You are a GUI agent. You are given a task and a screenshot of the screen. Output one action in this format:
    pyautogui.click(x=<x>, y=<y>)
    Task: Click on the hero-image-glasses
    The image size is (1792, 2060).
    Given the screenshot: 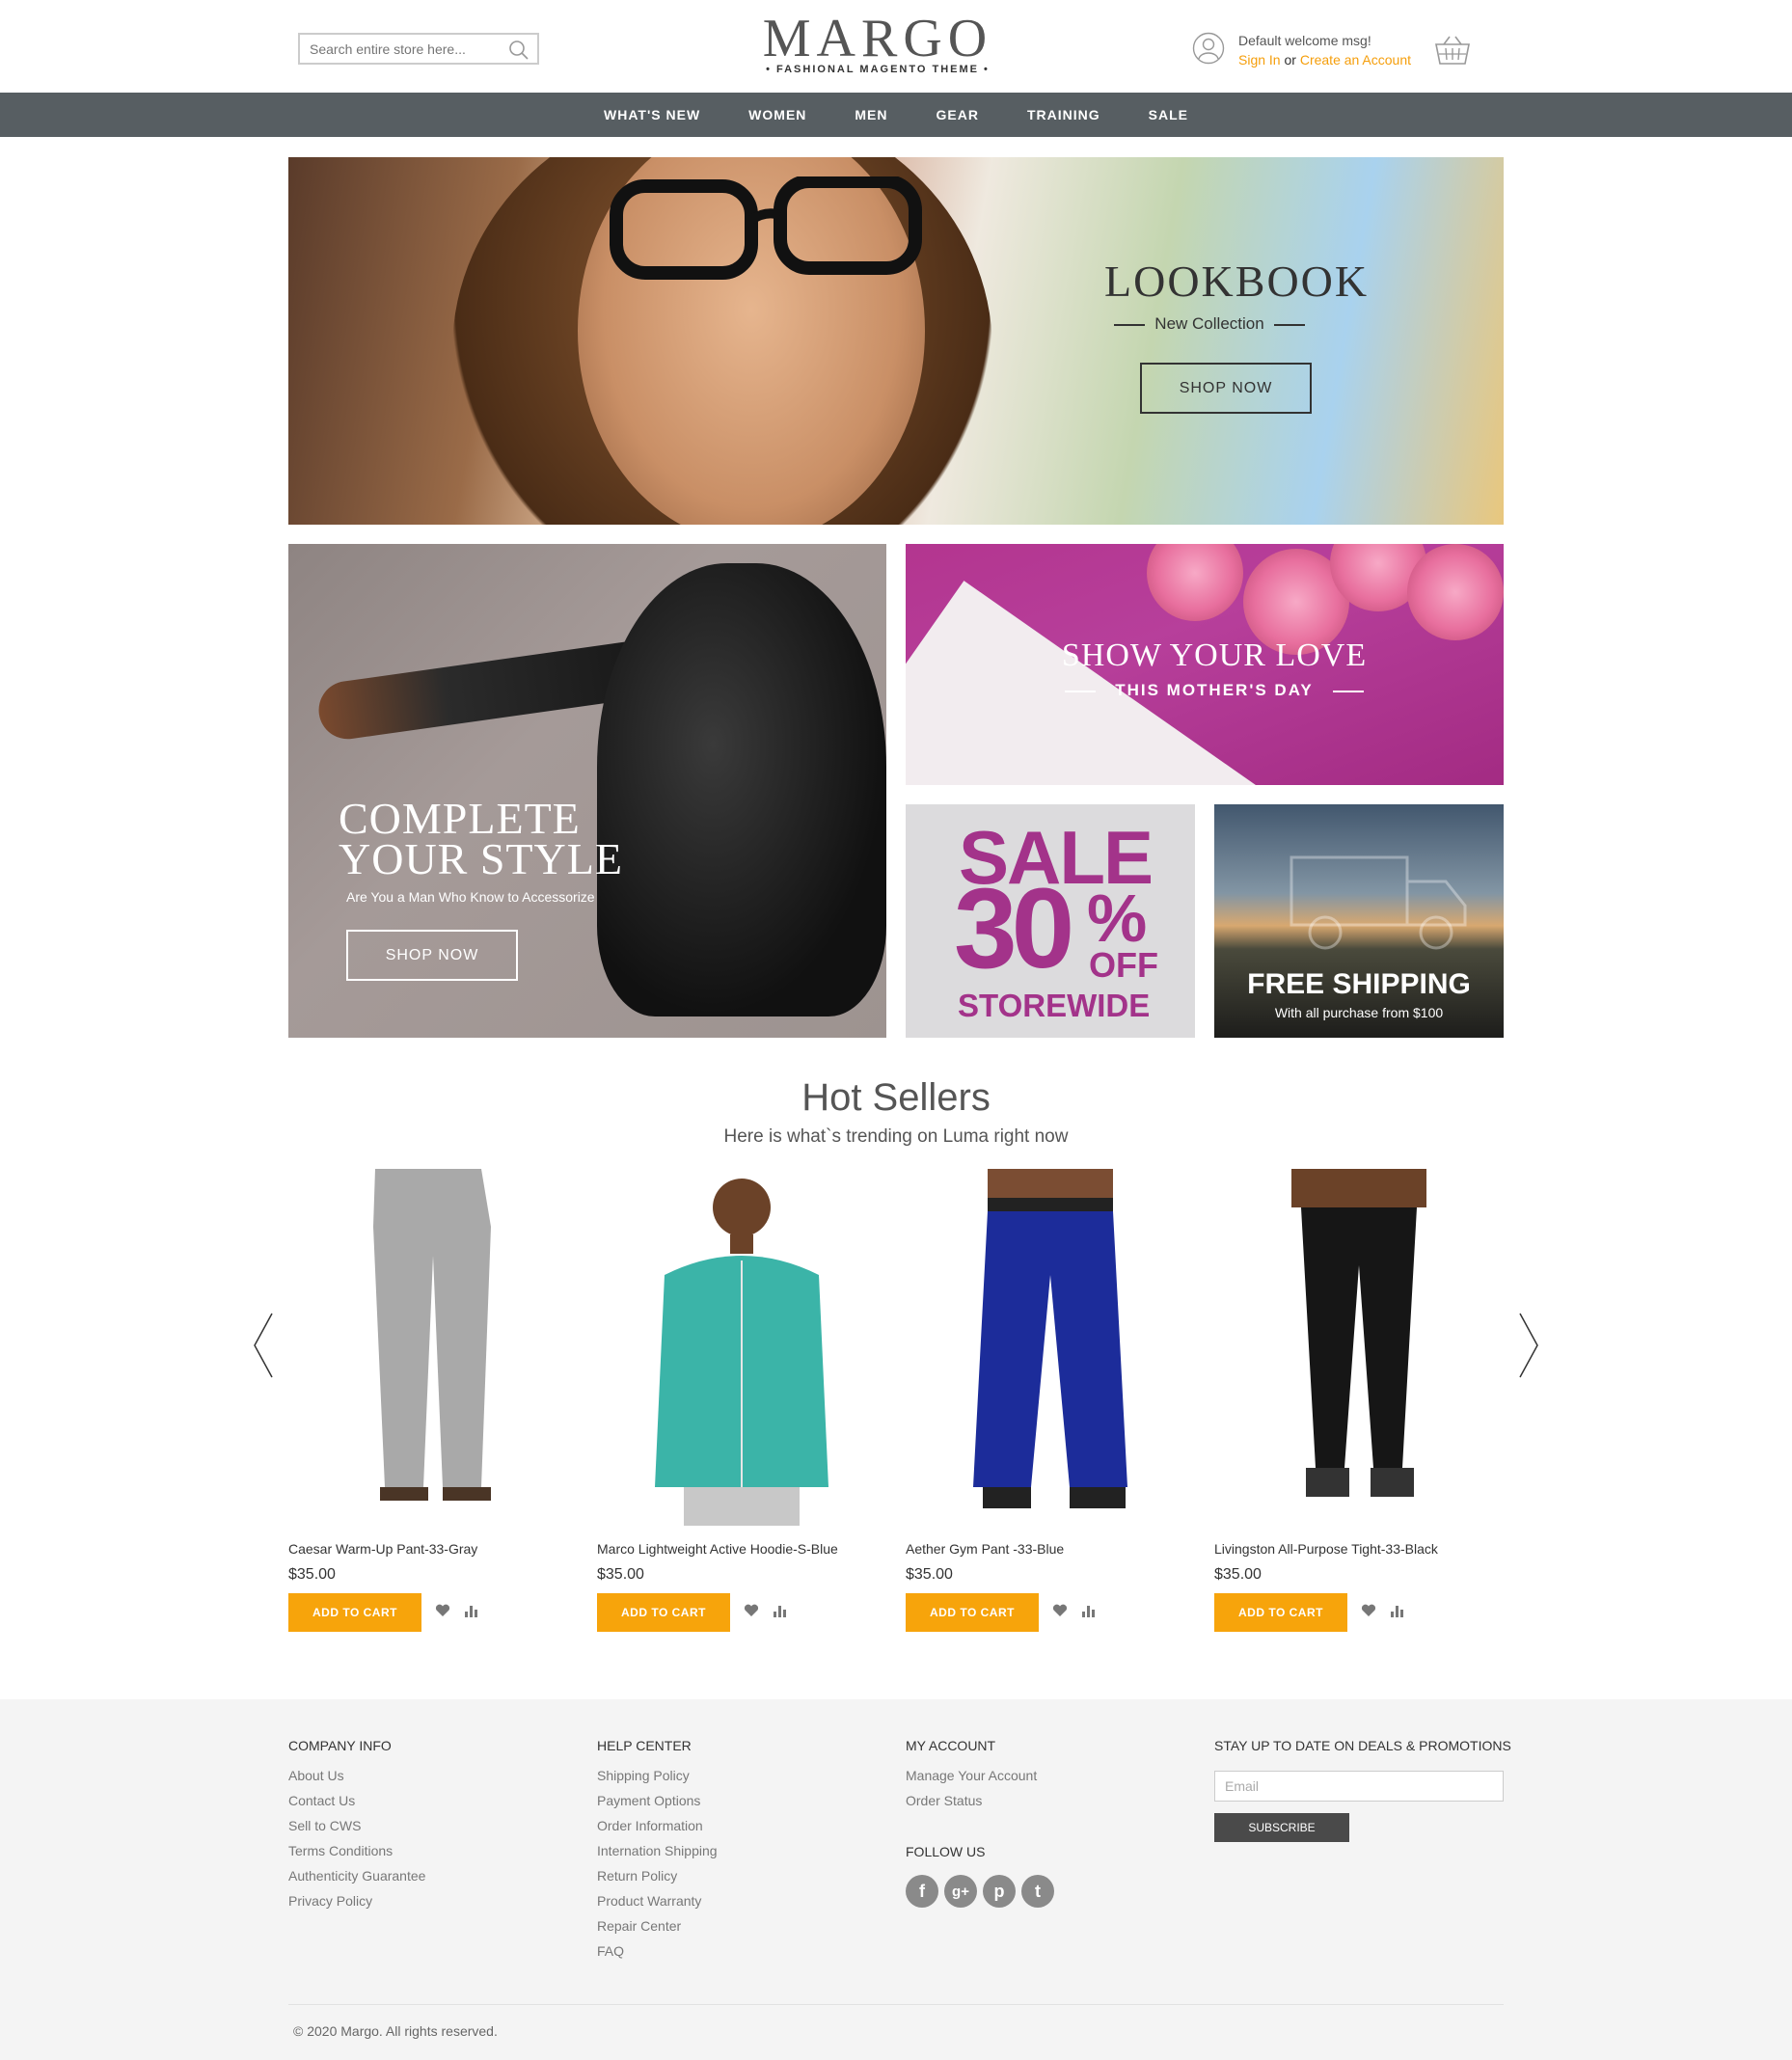 What is the action you would take?
    pyautogui.click(x=766, y=228)
    